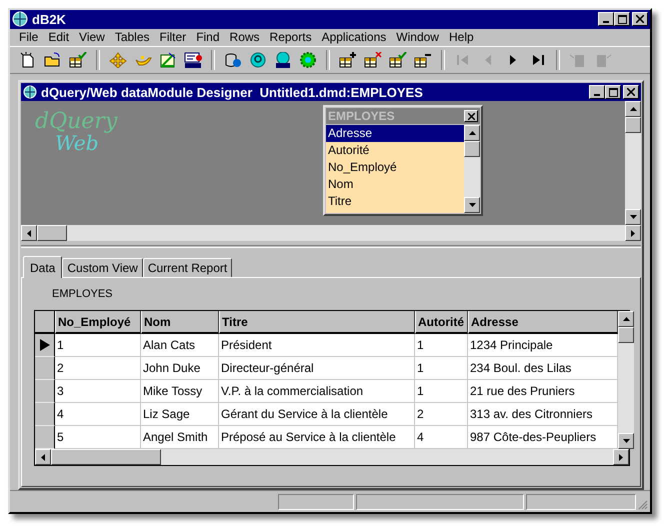 The image size is (666, 526). I want to click on menu-item: Reports, so click(290, 37).